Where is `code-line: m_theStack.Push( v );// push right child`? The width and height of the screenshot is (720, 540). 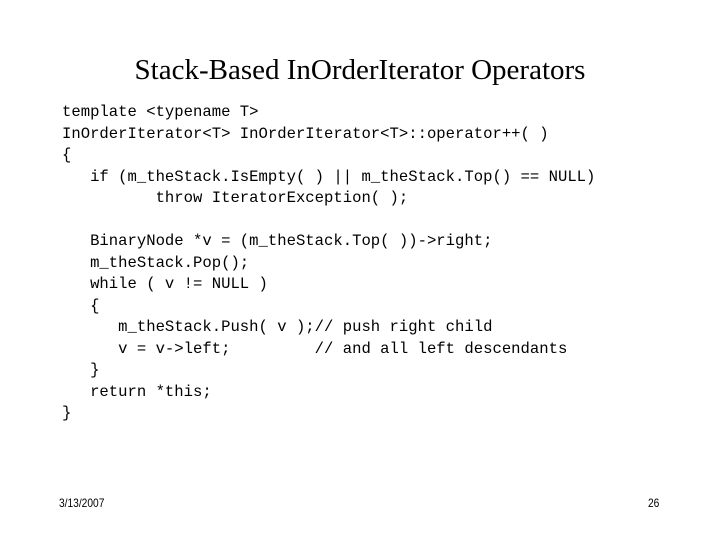
code-line: m_theStack.Push( v );// push right child is located at coordinates (277, 327).